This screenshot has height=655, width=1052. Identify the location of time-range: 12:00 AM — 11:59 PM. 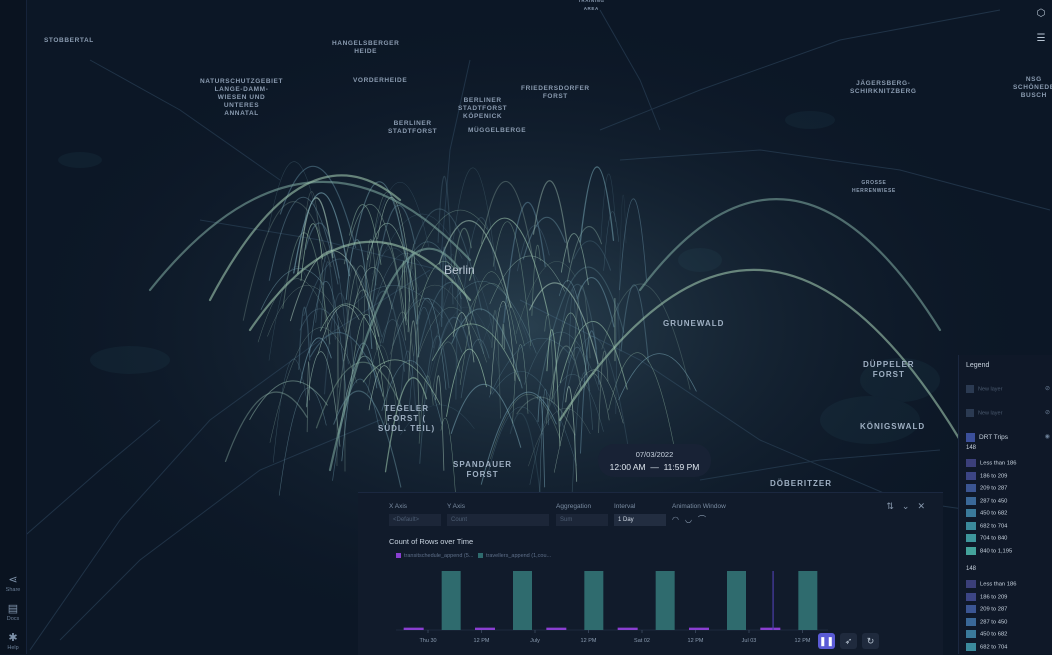
(654, 467).